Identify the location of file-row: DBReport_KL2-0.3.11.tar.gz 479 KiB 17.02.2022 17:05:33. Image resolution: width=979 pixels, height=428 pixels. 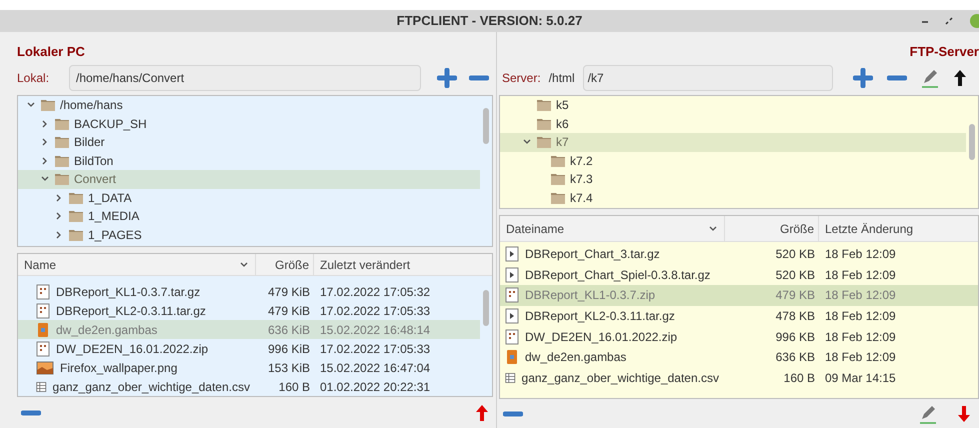
(249, 310).